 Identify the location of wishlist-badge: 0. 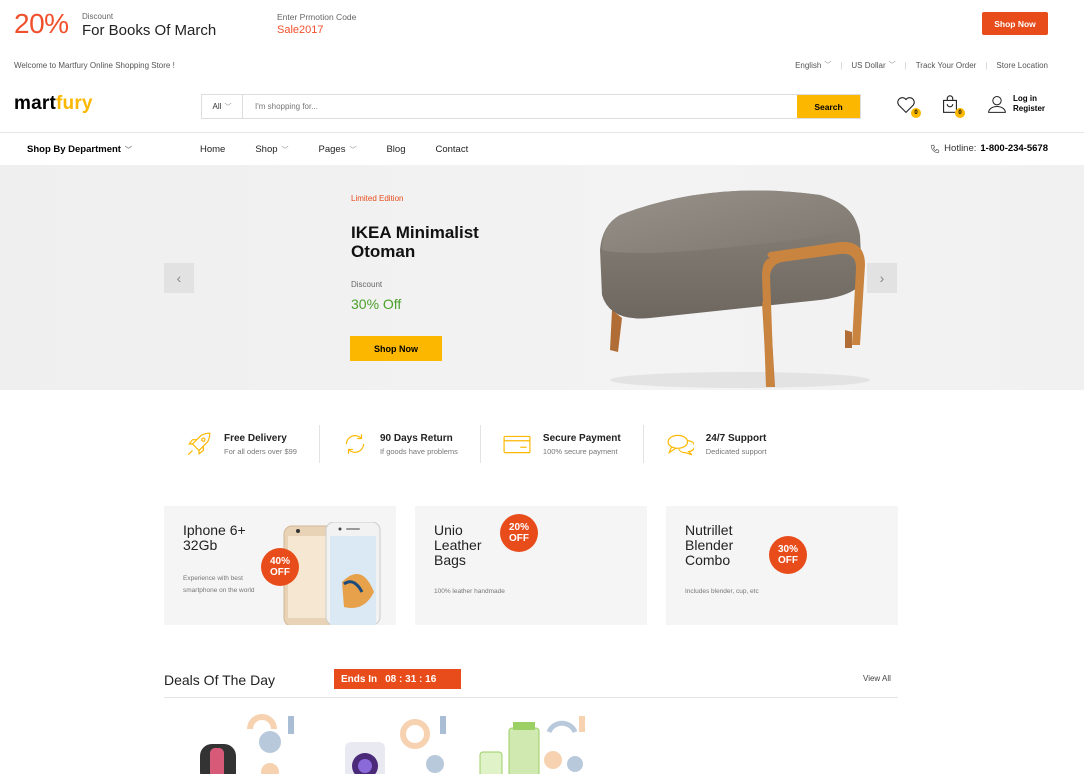
(916, 113).